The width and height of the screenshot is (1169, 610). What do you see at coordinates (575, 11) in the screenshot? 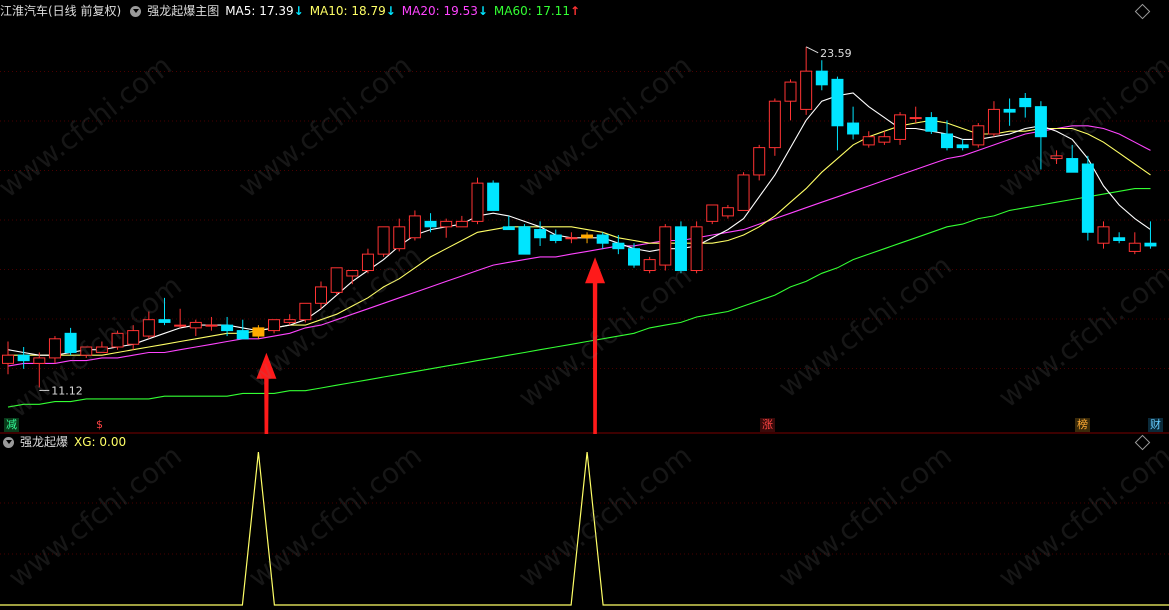
I see `arrow-up-icon: ↑` at bounding box center [575, 11].